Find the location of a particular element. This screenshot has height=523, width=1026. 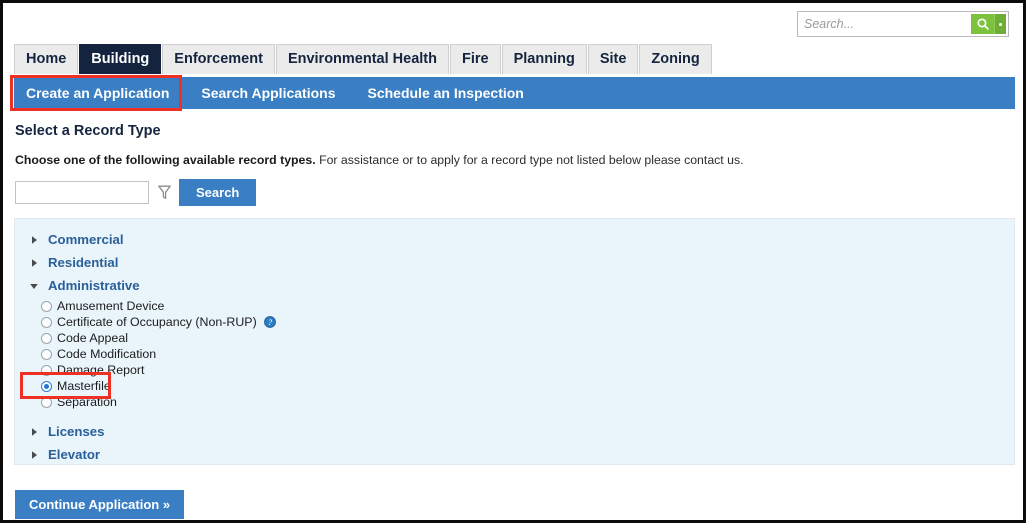

record-type-option-label: Separation is located at coordinates (87, 402).